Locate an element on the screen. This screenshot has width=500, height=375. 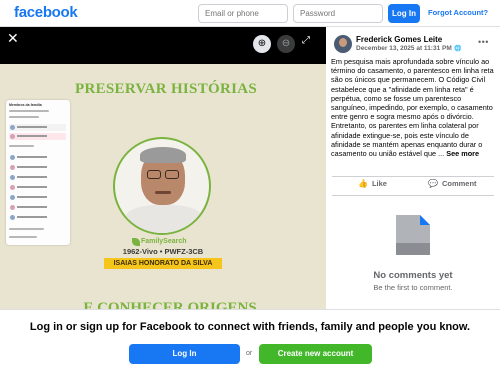
be-first-text: Be the first to comment. is located at coordinates (413, 287).